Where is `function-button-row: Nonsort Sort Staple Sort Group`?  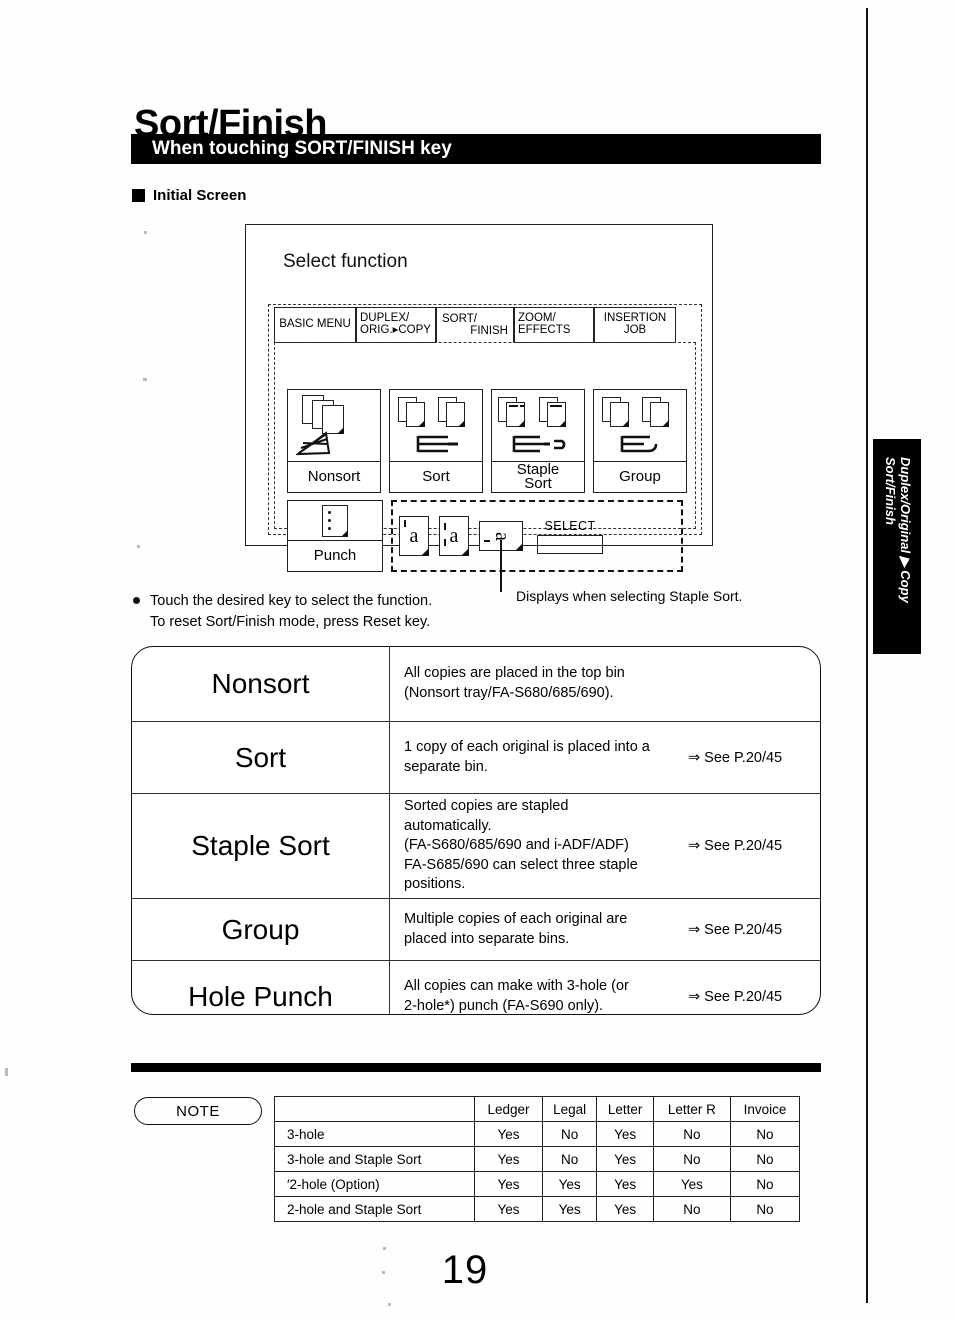 function-button-row: Nonsort Sort Staple Sort Group is located at coordinates (487, 441).